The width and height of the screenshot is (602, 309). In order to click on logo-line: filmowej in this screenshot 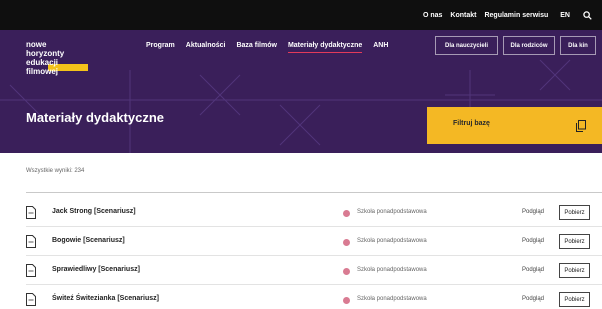, I will do `click(42, 71)`.